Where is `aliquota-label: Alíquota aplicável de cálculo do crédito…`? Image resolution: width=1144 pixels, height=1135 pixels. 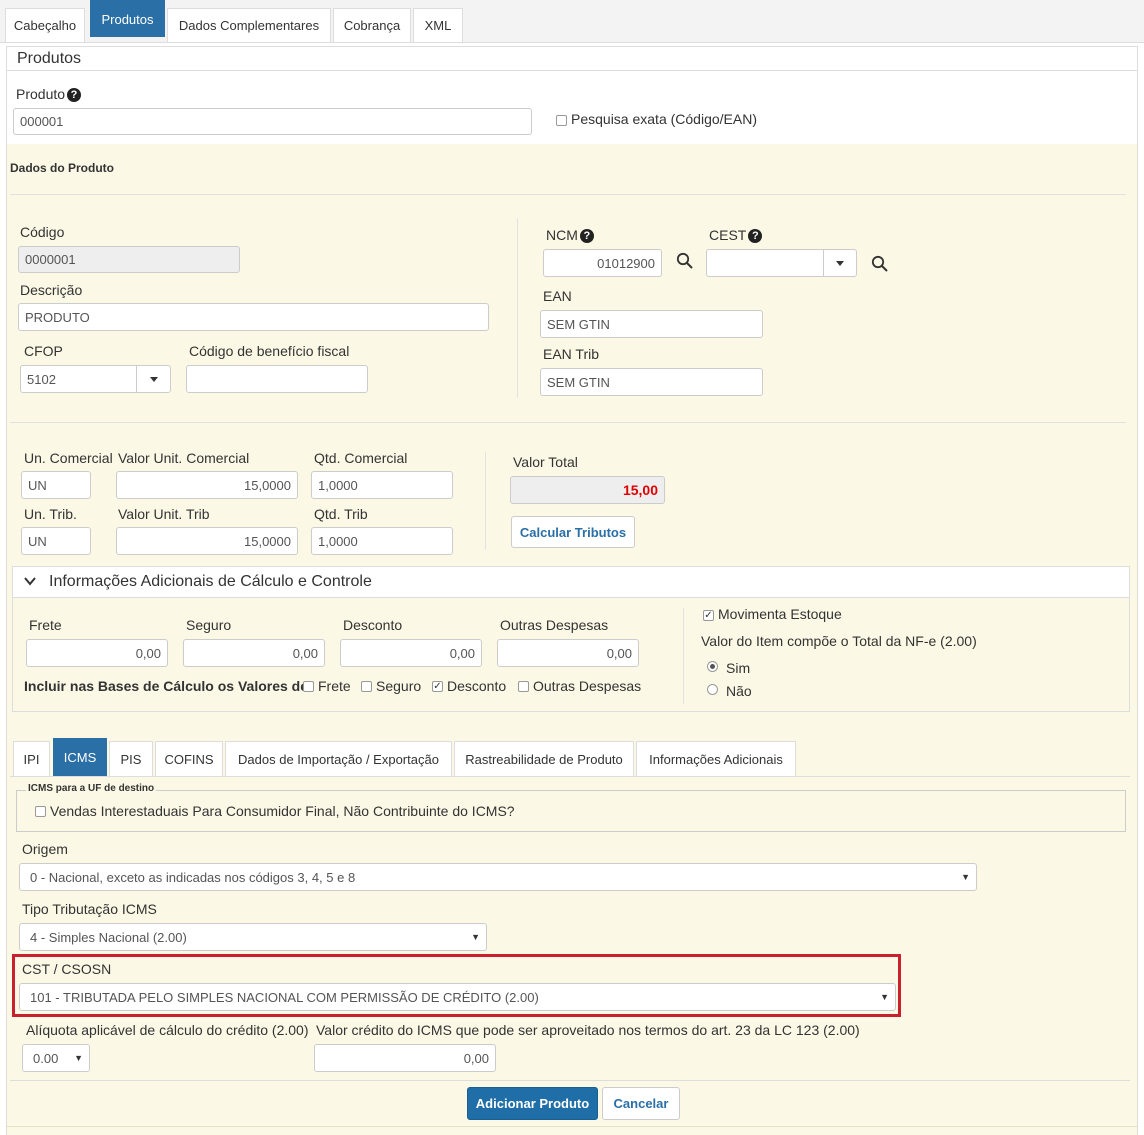 aliquota-label: Alíquota aplicável de cálculo do crédito… is located at coordinates (167, 1030).